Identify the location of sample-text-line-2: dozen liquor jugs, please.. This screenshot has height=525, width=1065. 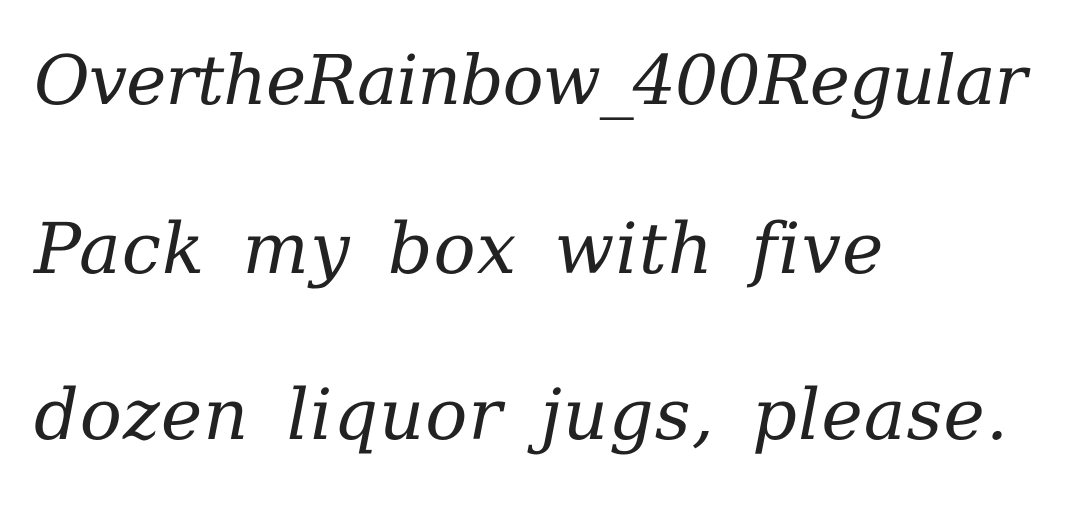
(522, 415).